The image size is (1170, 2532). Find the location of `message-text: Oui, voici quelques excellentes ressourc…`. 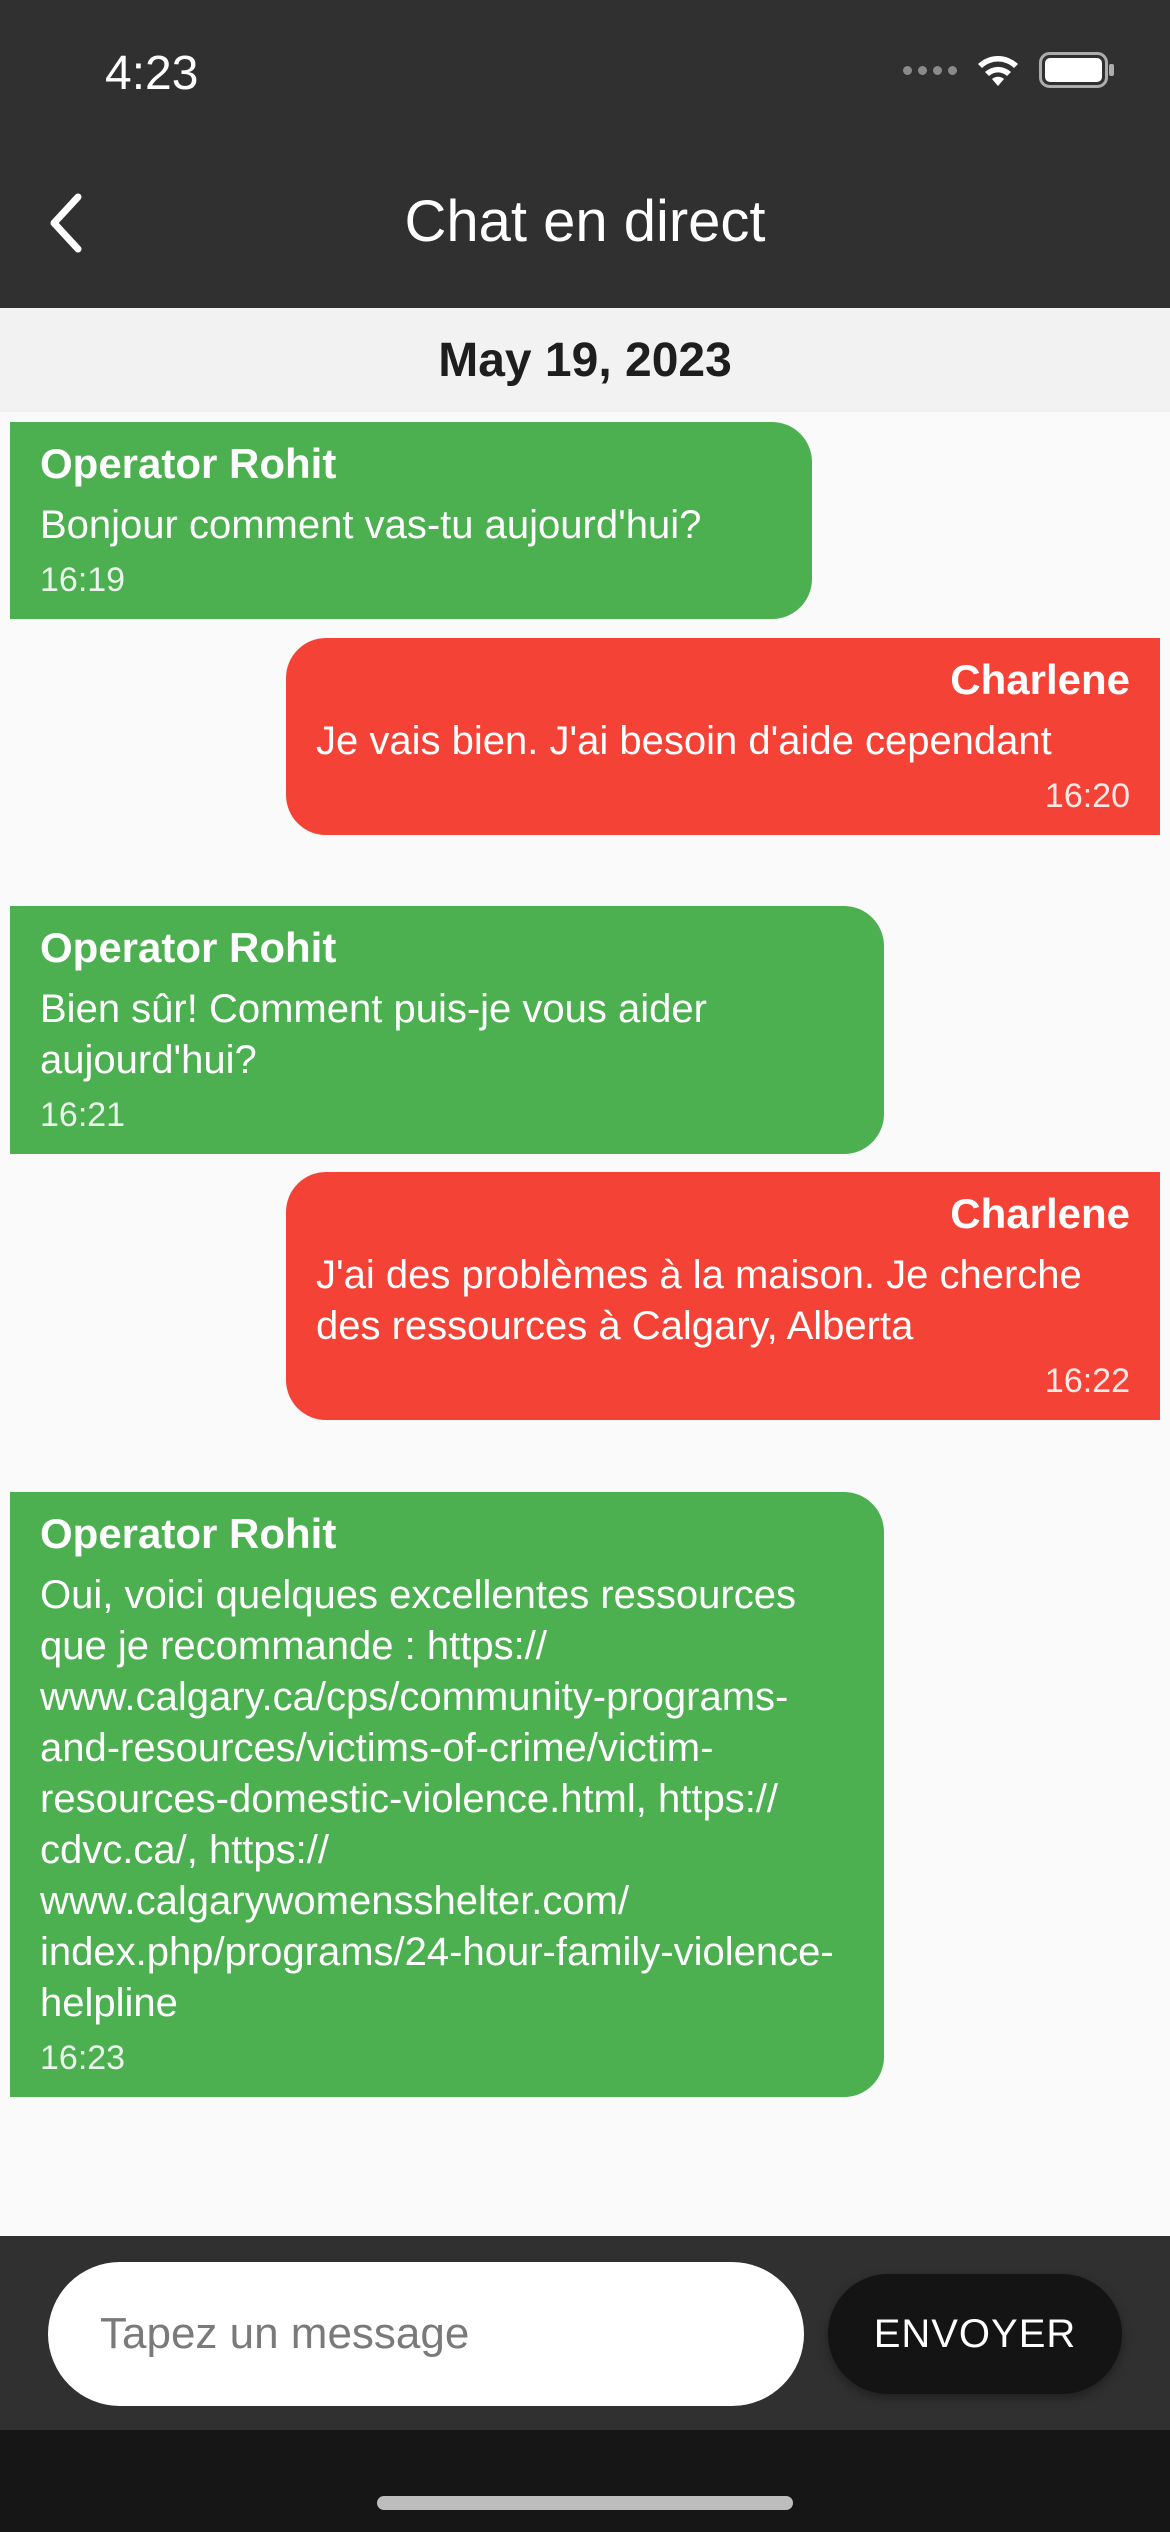

message-text: Oui, voici quelques excellentes ressourc… is located at coordinates (437, 1799).